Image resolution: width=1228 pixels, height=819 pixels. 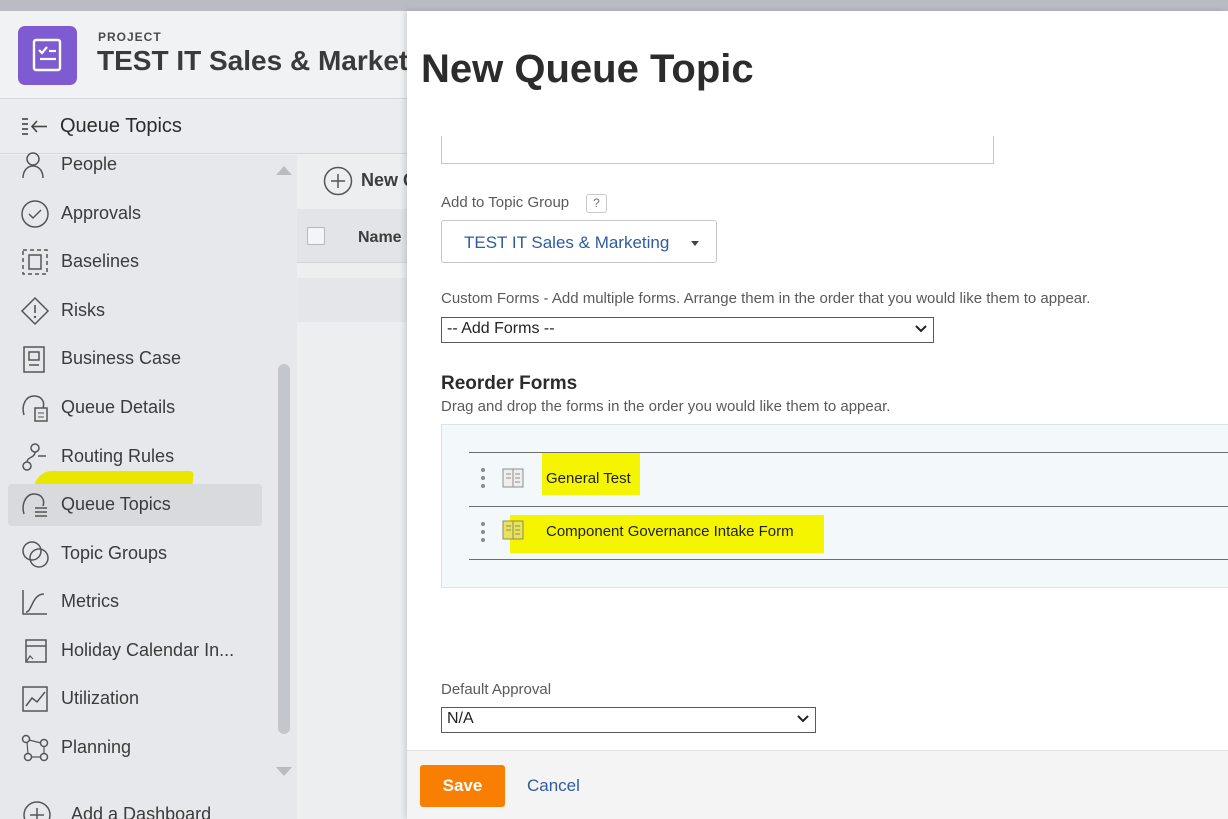 What do you see at coordinates (135, 602) in the screenshot?
I see `sidebar-item-metrics: Metrics` at bounding box center [135, 602].